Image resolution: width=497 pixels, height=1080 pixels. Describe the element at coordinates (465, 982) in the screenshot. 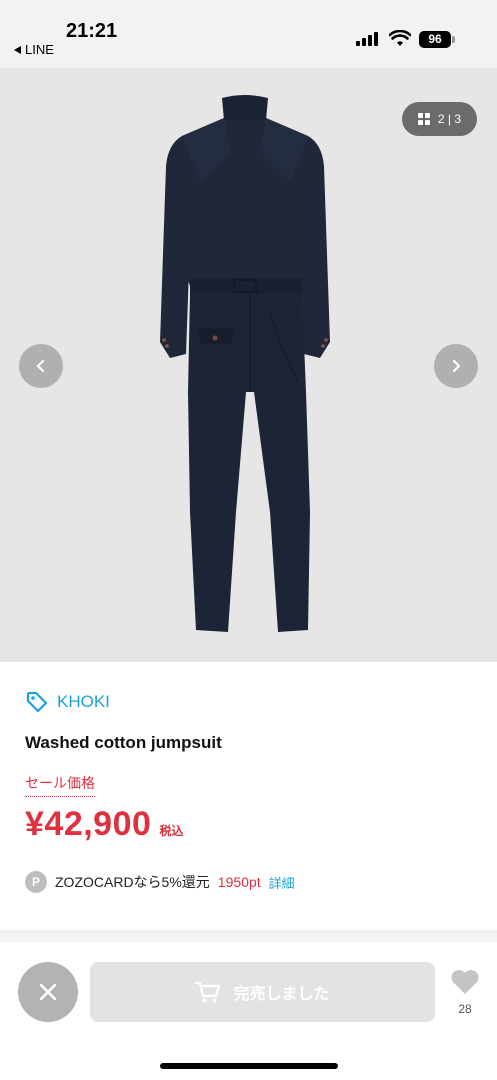

I see `heart-icon` at that location.